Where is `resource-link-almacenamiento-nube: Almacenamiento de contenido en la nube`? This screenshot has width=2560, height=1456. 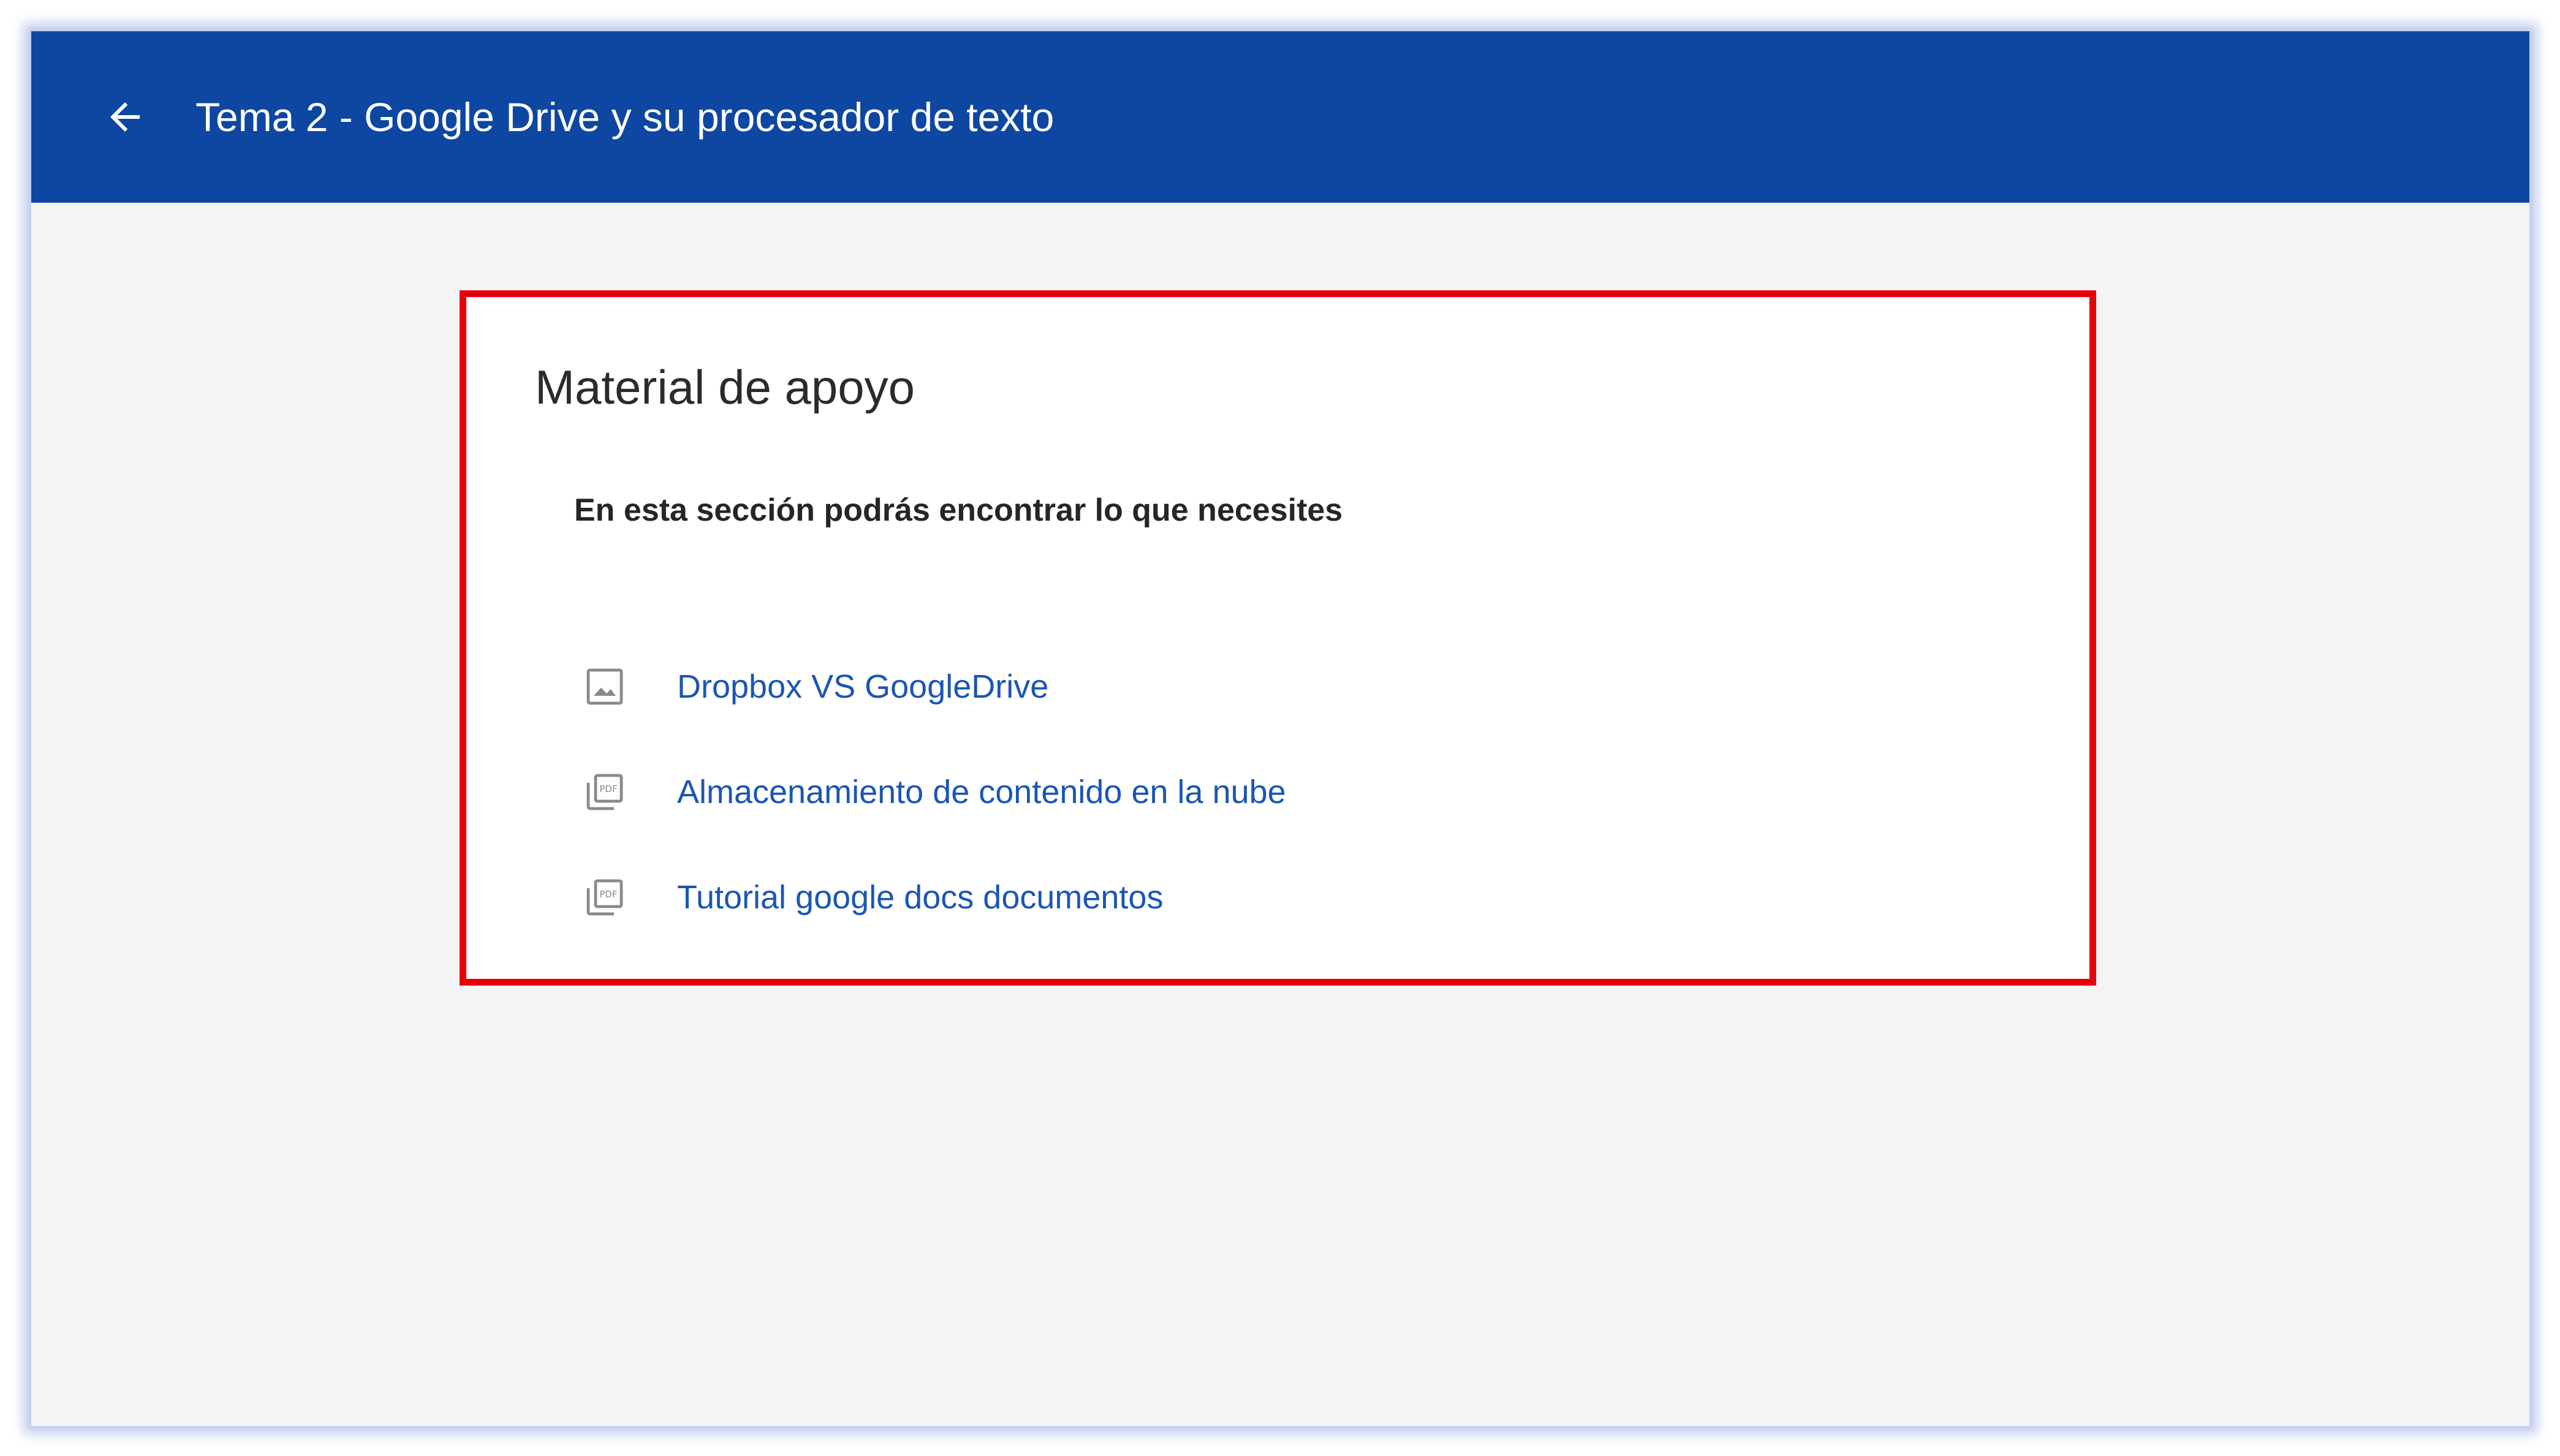
resource-link-almacenamiento-nube: Almacenamiento de contenido en la nube is located at coordinates (981, 792).